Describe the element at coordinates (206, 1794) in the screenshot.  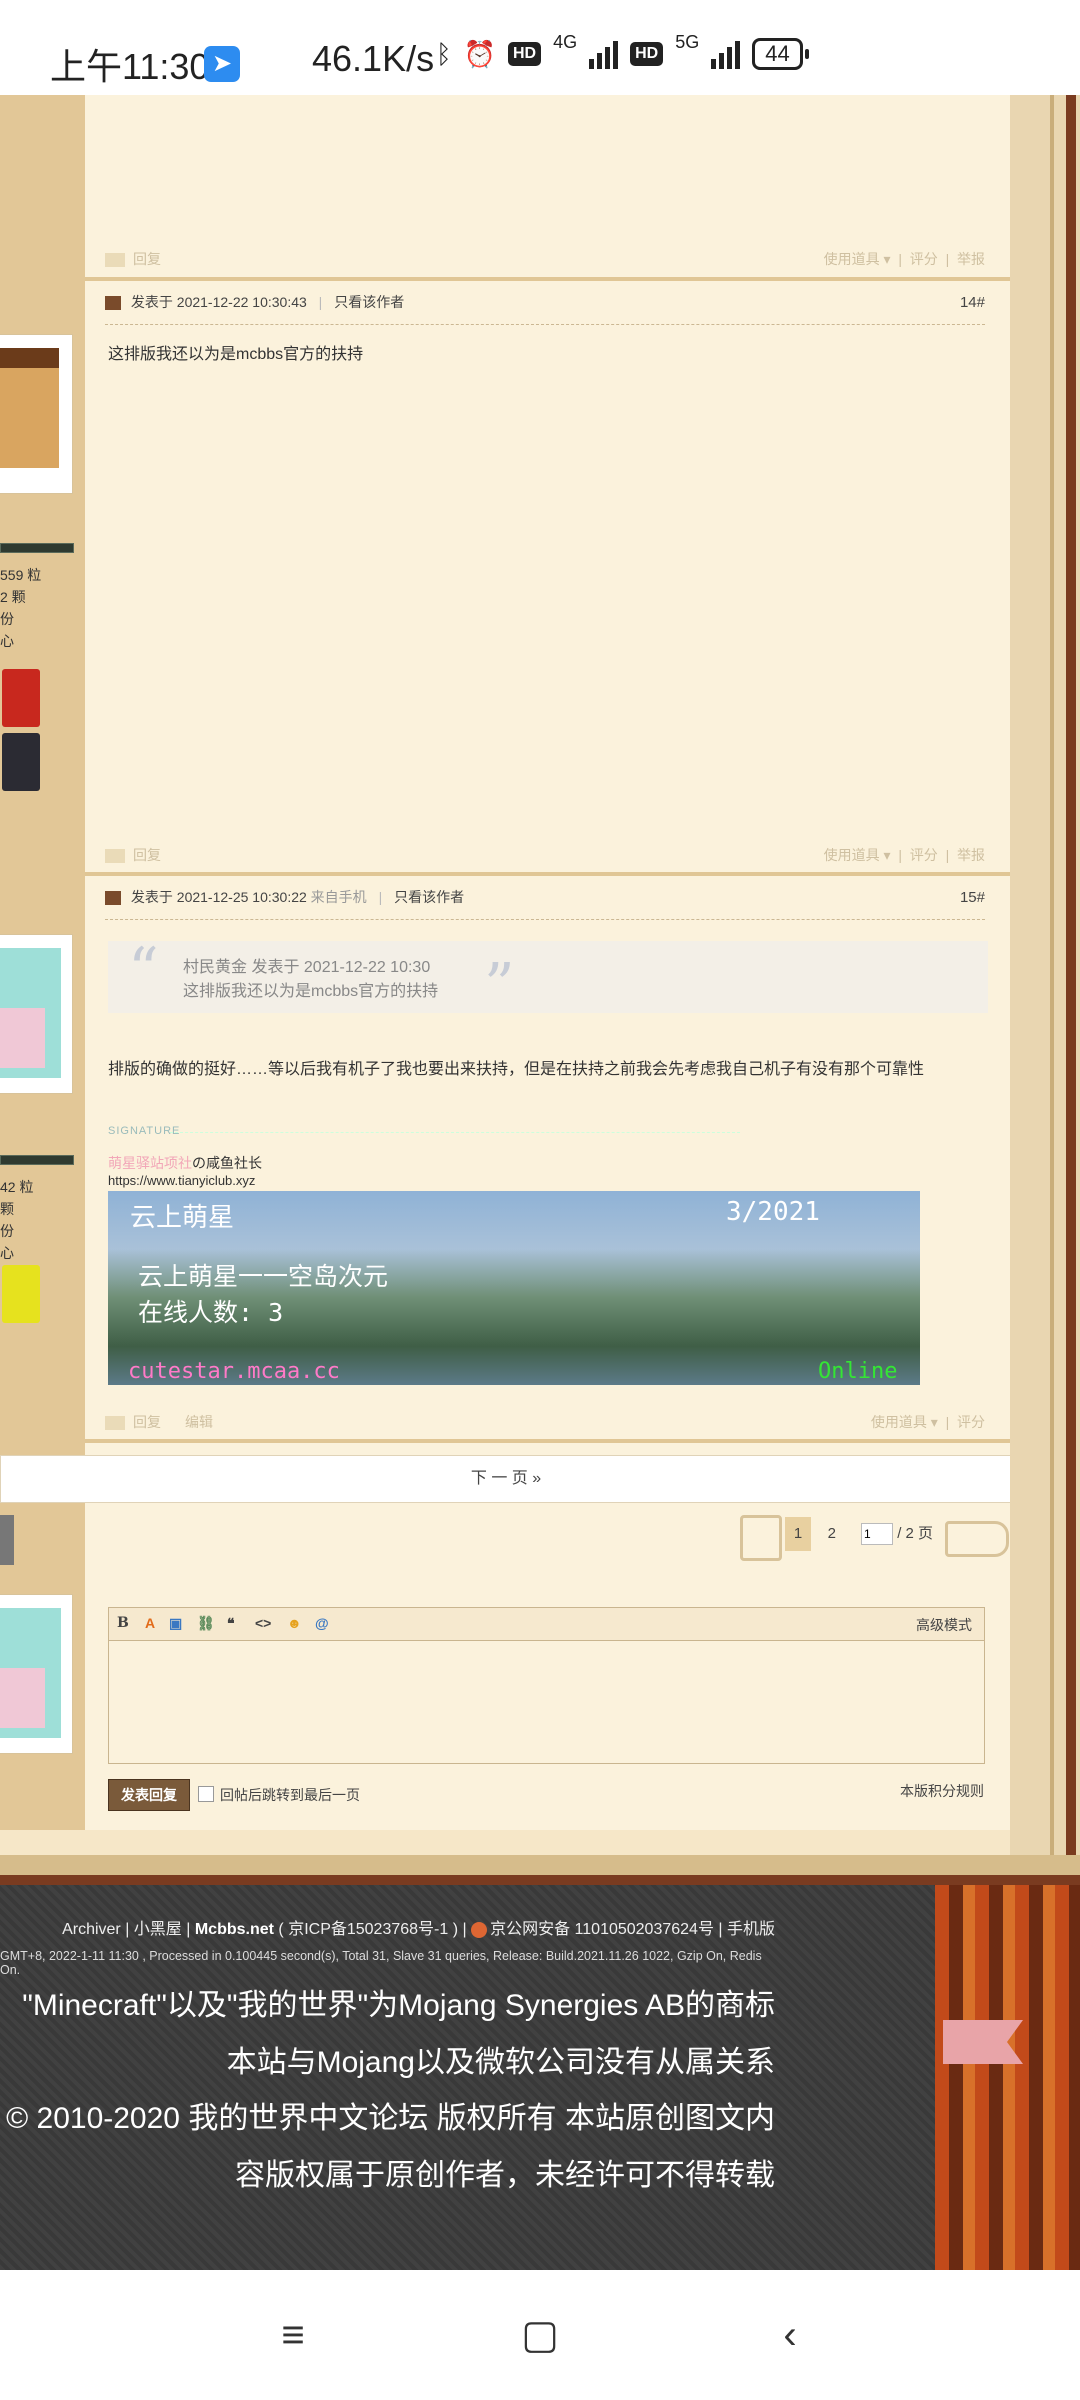
I see `jump-checkbox` at that location.